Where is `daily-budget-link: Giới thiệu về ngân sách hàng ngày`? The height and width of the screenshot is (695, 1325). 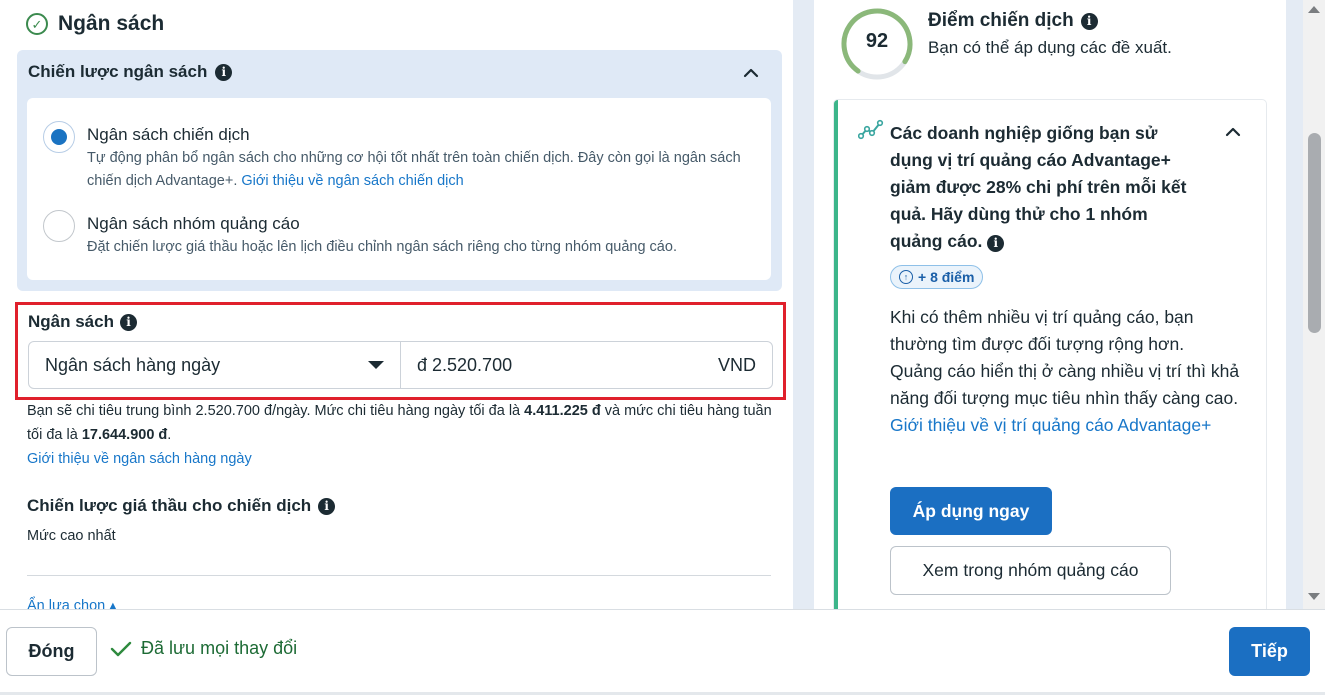 daily-budget-link: Giới thiệu về ngân sách hàng ngày is located at coordinates (139, 459).